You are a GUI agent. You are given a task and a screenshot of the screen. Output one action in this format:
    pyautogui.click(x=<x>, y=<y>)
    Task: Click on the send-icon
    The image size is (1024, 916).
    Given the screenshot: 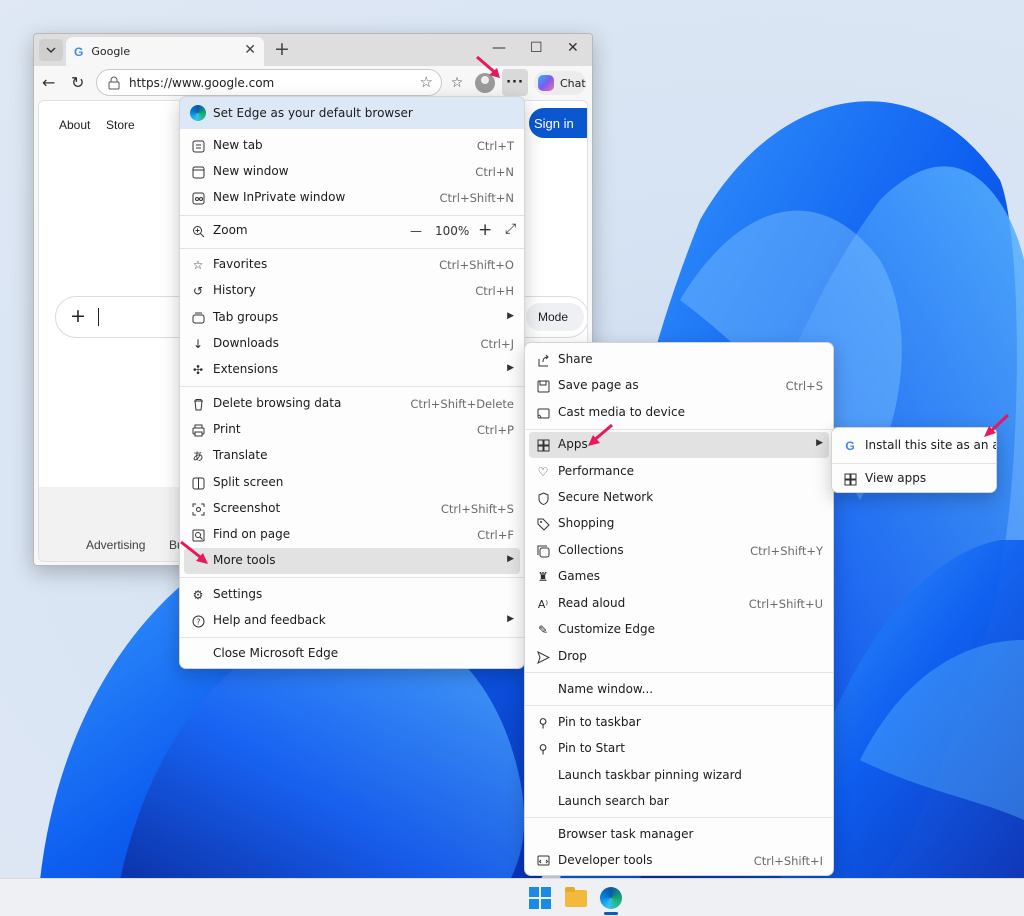 What is the action you would take?
    pyautogui.click(x=543, y=657)
    